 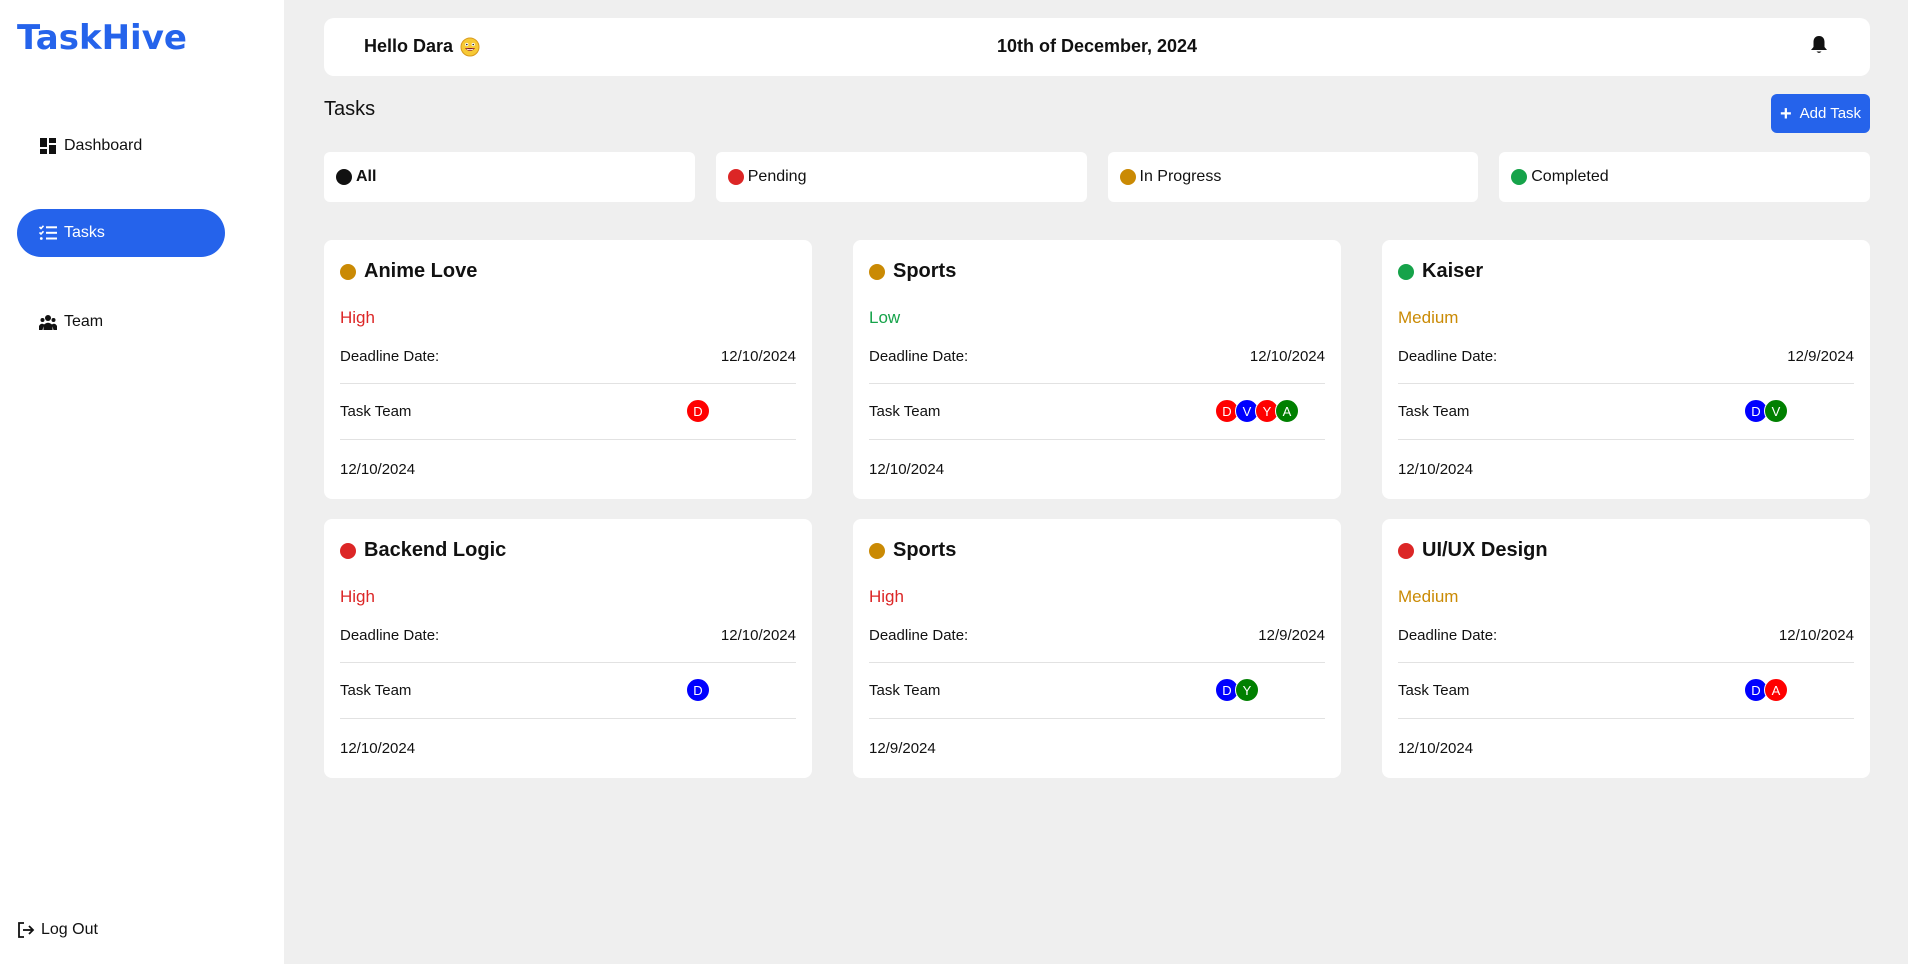 I want to click on top-bar: Hello Dara 10th of December, 2024, so click(x=1097, y=47).